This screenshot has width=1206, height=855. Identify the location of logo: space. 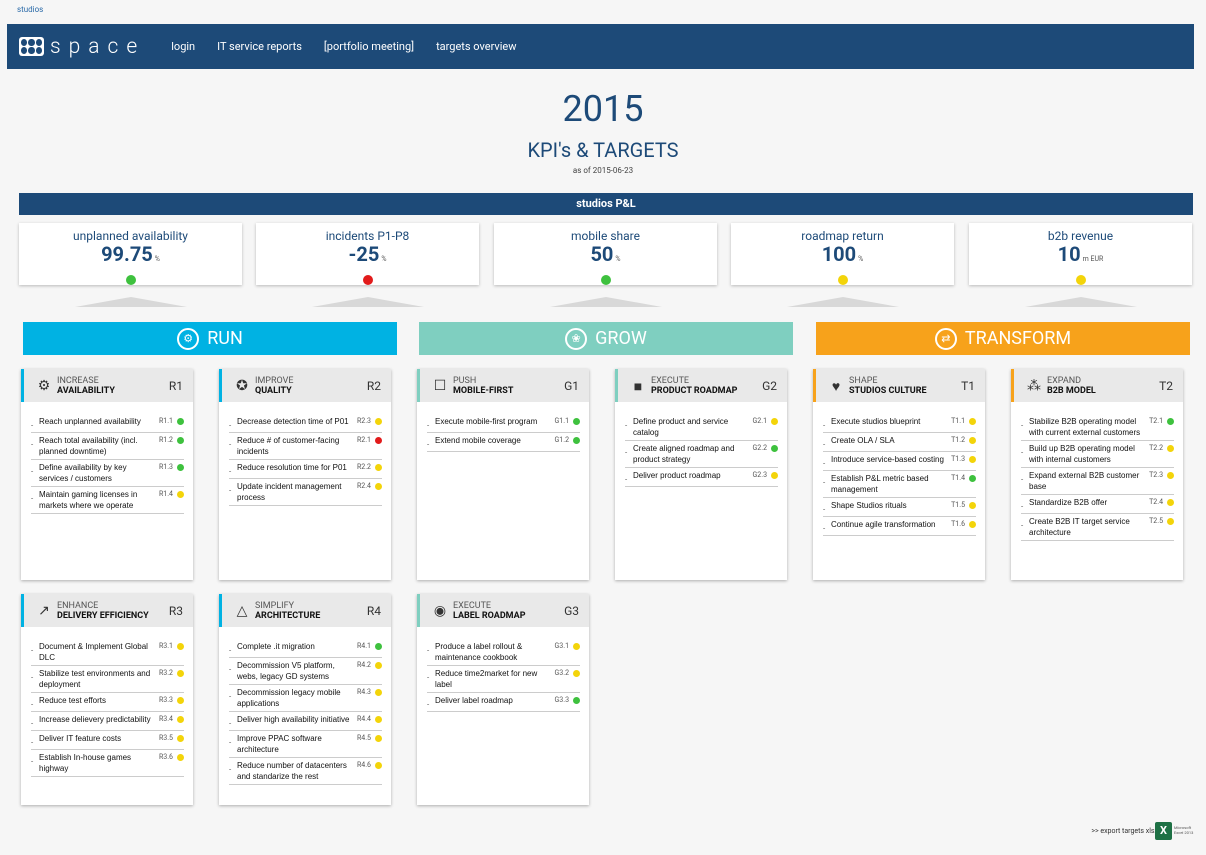
(82, 47).